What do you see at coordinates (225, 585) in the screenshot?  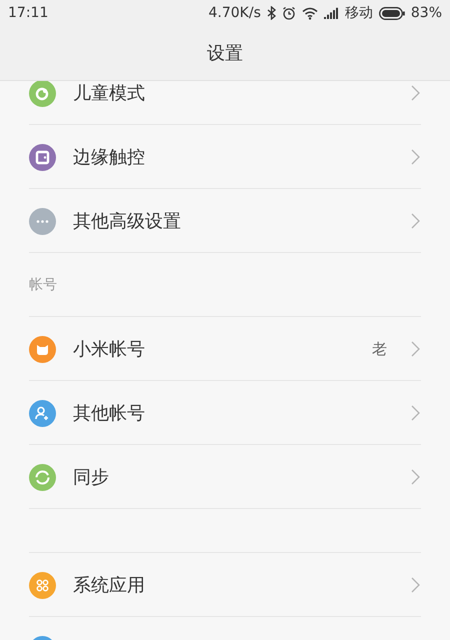 I see `settings-item: 系统应用` at bounding box center [225, 585].